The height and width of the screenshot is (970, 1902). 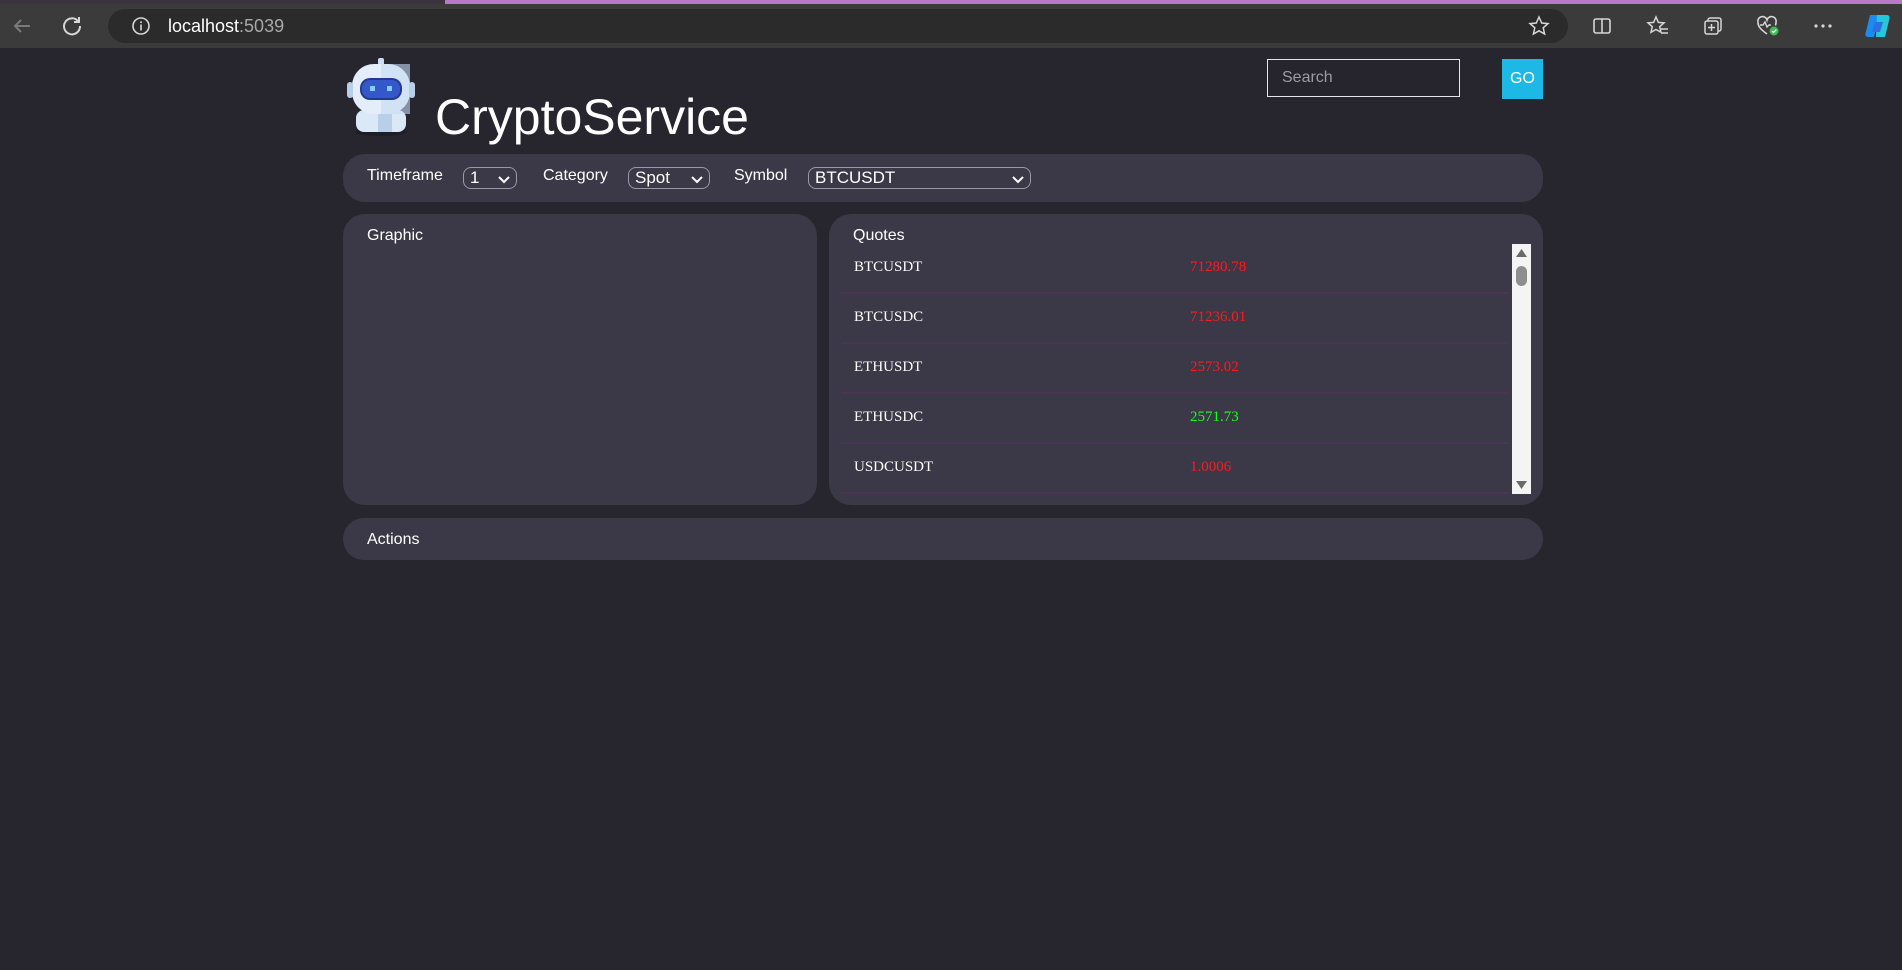 I want to click on quote-symbol: USDCUSDT, so click(x=894, y=467).